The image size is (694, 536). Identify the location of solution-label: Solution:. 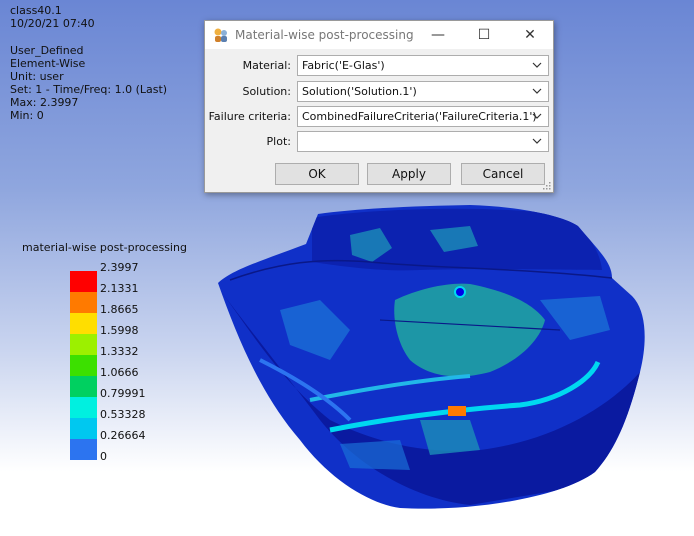
(266, 91).